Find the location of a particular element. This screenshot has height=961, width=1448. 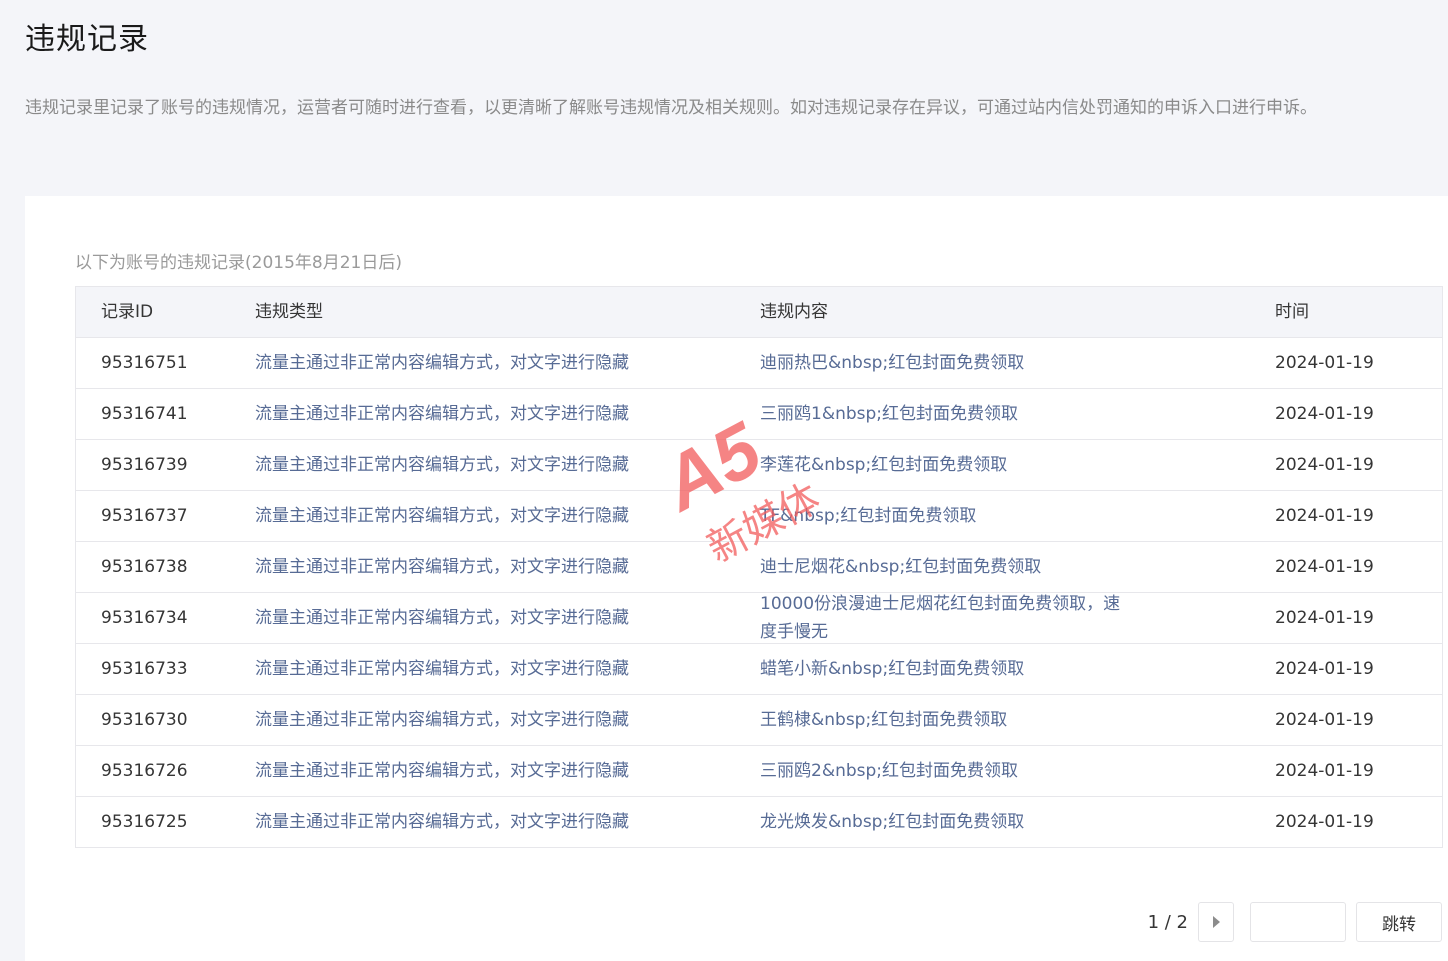

record-id-cell: 95316733 is located at coordinates (144, 669).